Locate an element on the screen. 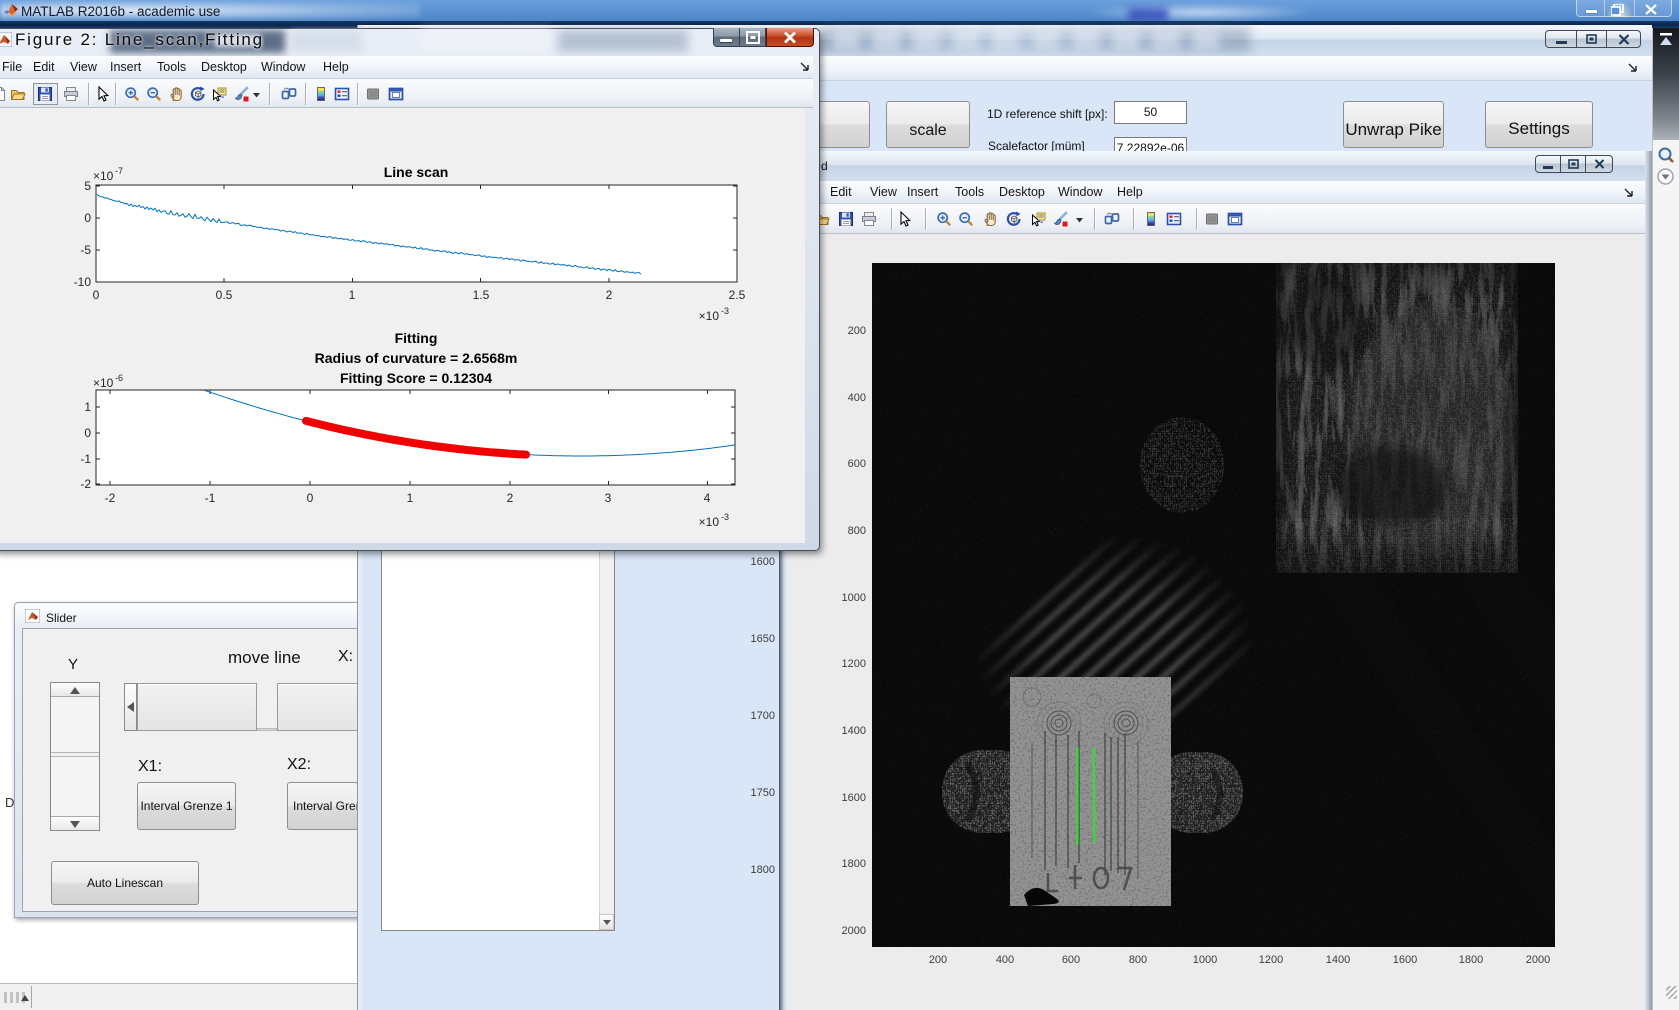  svg-text: -7 is located at coordinates (119, 171).